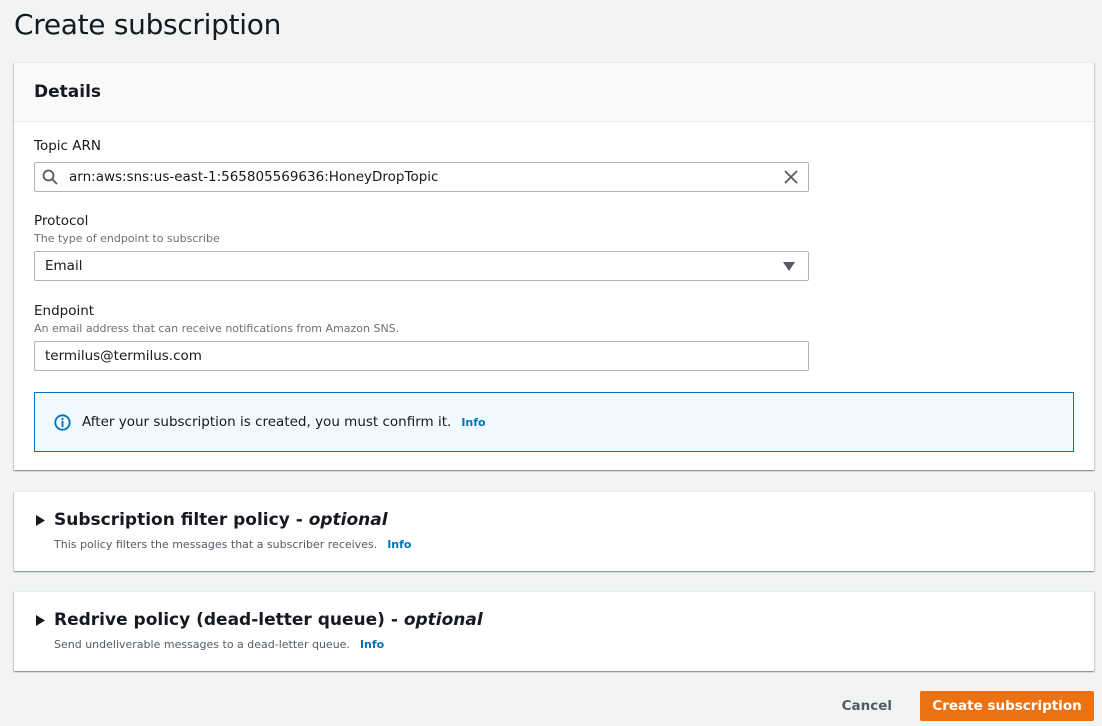 This screenshot has height=726, width=1102. What do you see at coordinates (421, 356) in the screenshot?
I see `endpoint-input: termilus@termilus.com` at bounding box center [421, 356].